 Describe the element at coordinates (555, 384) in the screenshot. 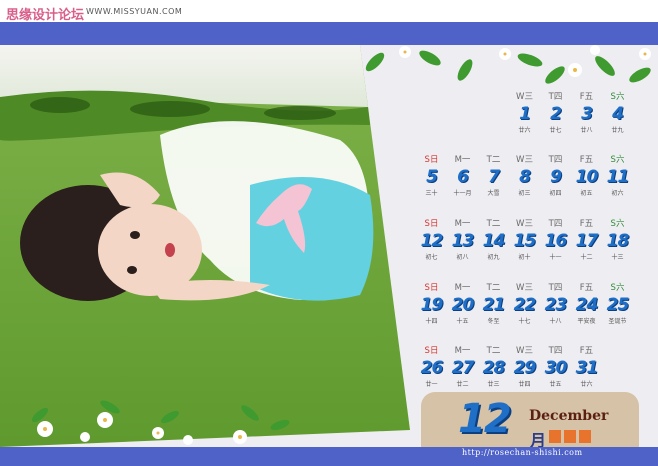

I see `lunar-date: 廿五` at that location.